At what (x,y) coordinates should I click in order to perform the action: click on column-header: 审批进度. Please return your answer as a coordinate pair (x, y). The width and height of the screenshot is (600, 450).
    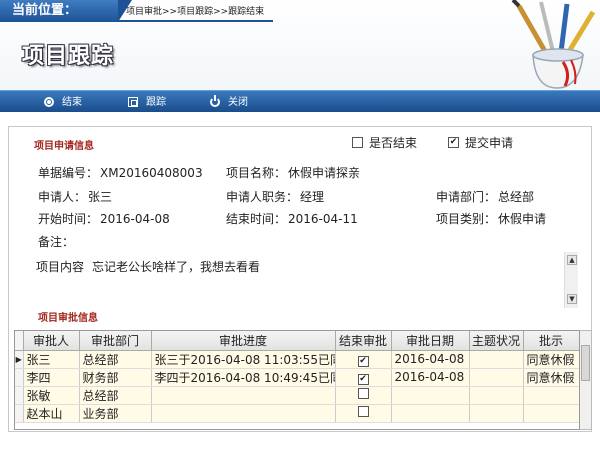
    Looking at the image, I should click on (243, 341).